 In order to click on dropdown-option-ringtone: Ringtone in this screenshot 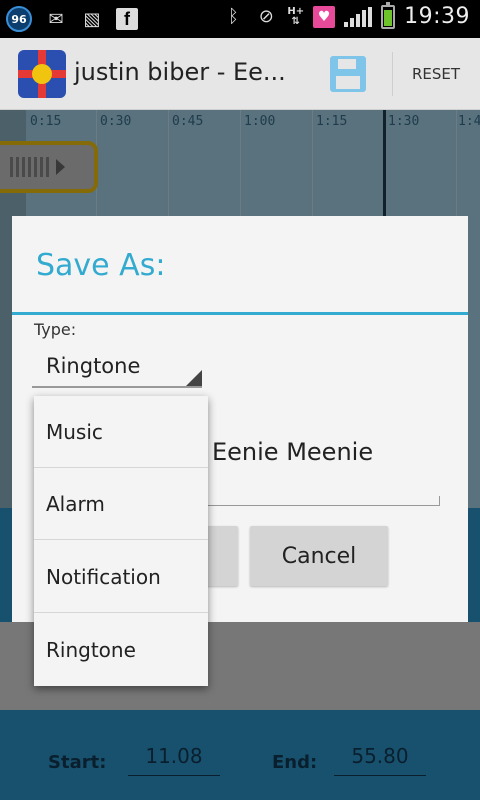, I will do `click(121, 650)`.